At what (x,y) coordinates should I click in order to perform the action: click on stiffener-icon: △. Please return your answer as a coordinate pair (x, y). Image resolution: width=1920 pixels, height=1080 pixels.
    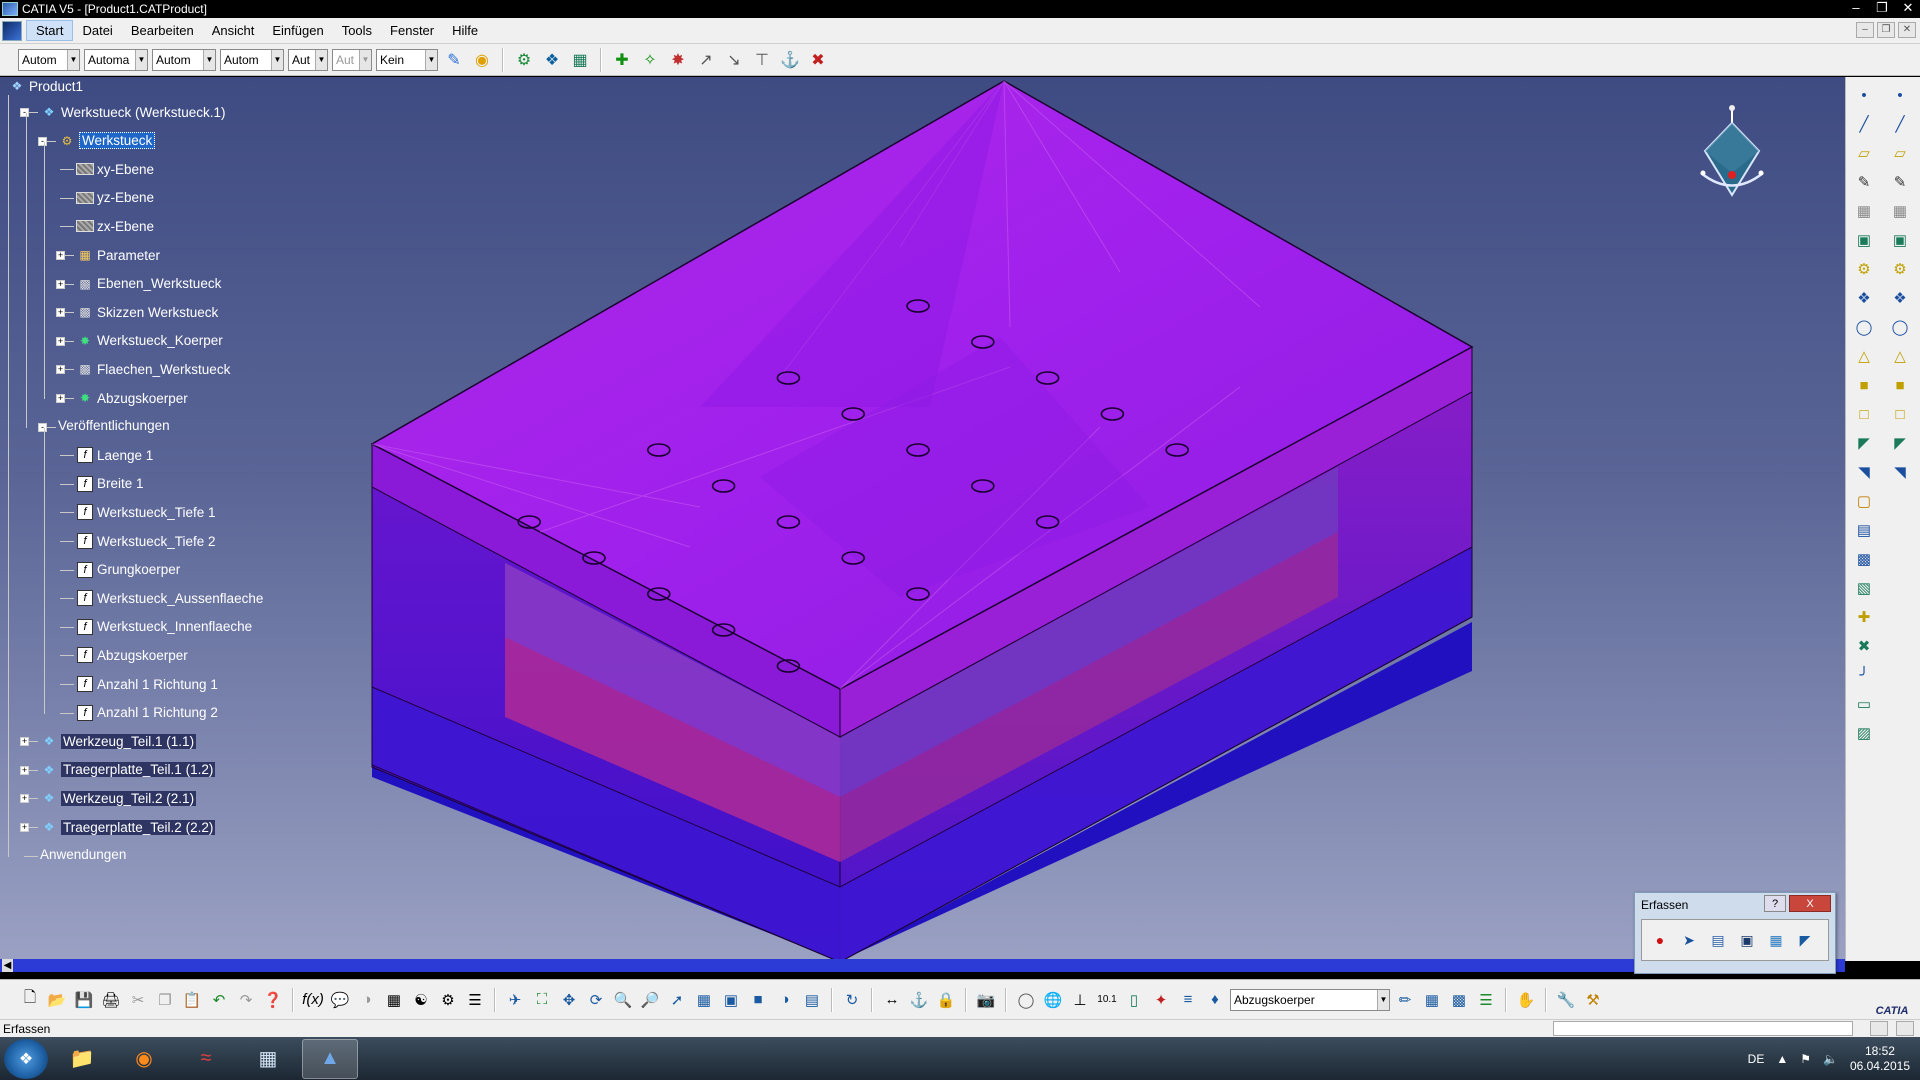
    Looking at the image, I should click on (1900, 356).